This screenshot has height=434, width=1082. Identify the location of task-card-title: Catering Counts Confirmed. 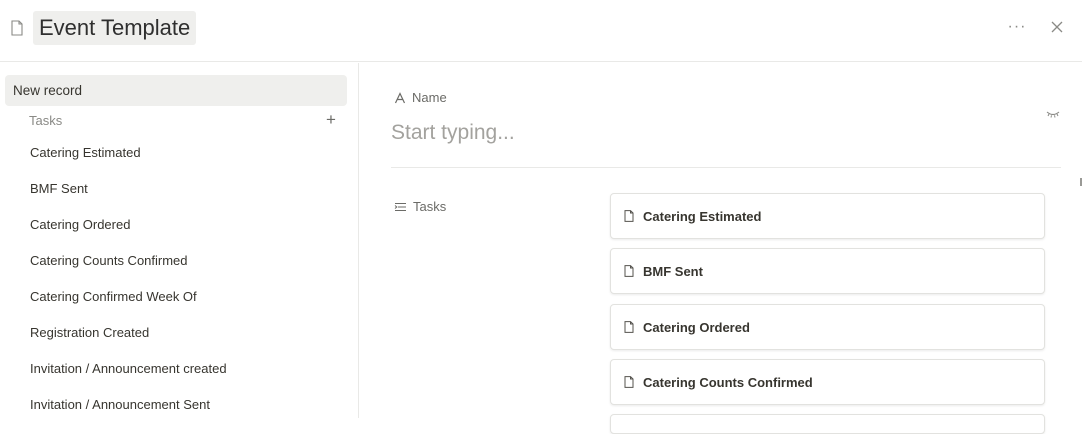
(728, 382).